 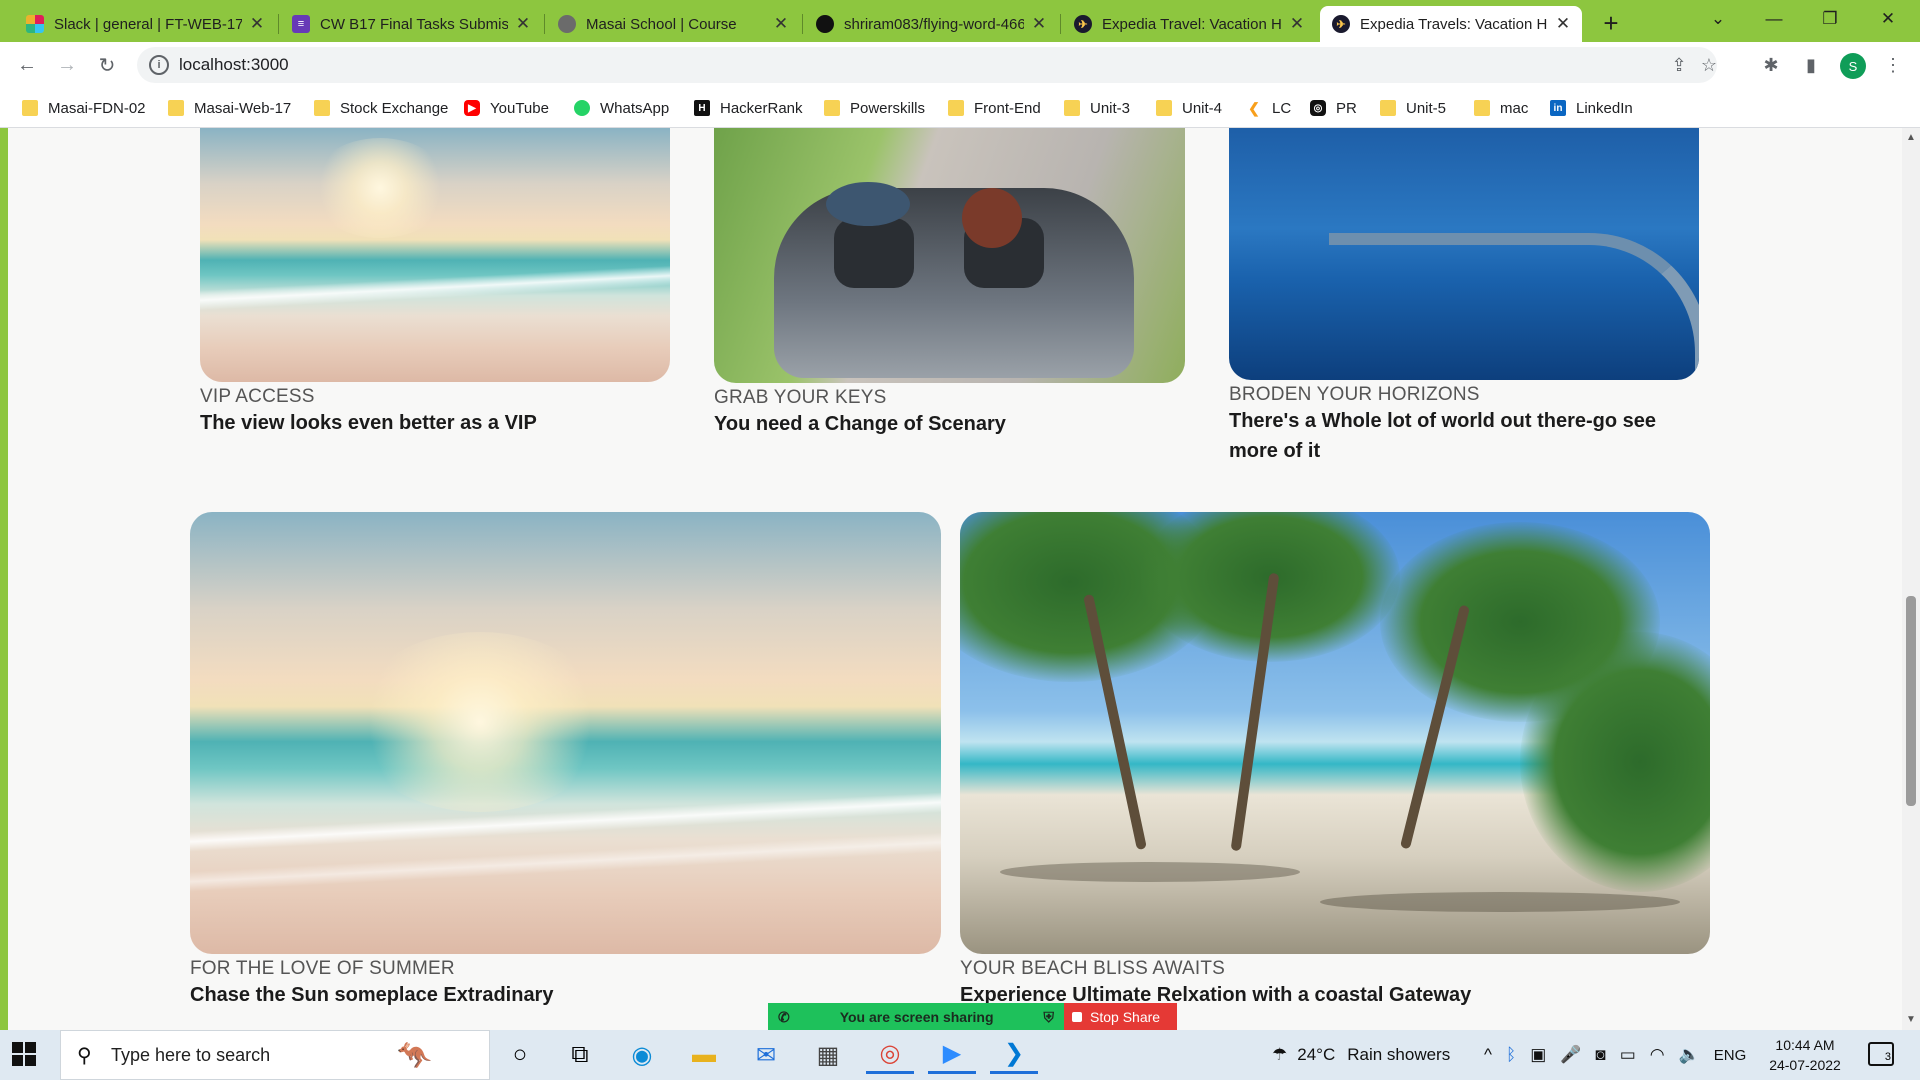 What do you see at coordinates (1120, 1017) in the screenshot?
I see `stop-share-button: Stop Share` at bounding box center [1120, 1017].